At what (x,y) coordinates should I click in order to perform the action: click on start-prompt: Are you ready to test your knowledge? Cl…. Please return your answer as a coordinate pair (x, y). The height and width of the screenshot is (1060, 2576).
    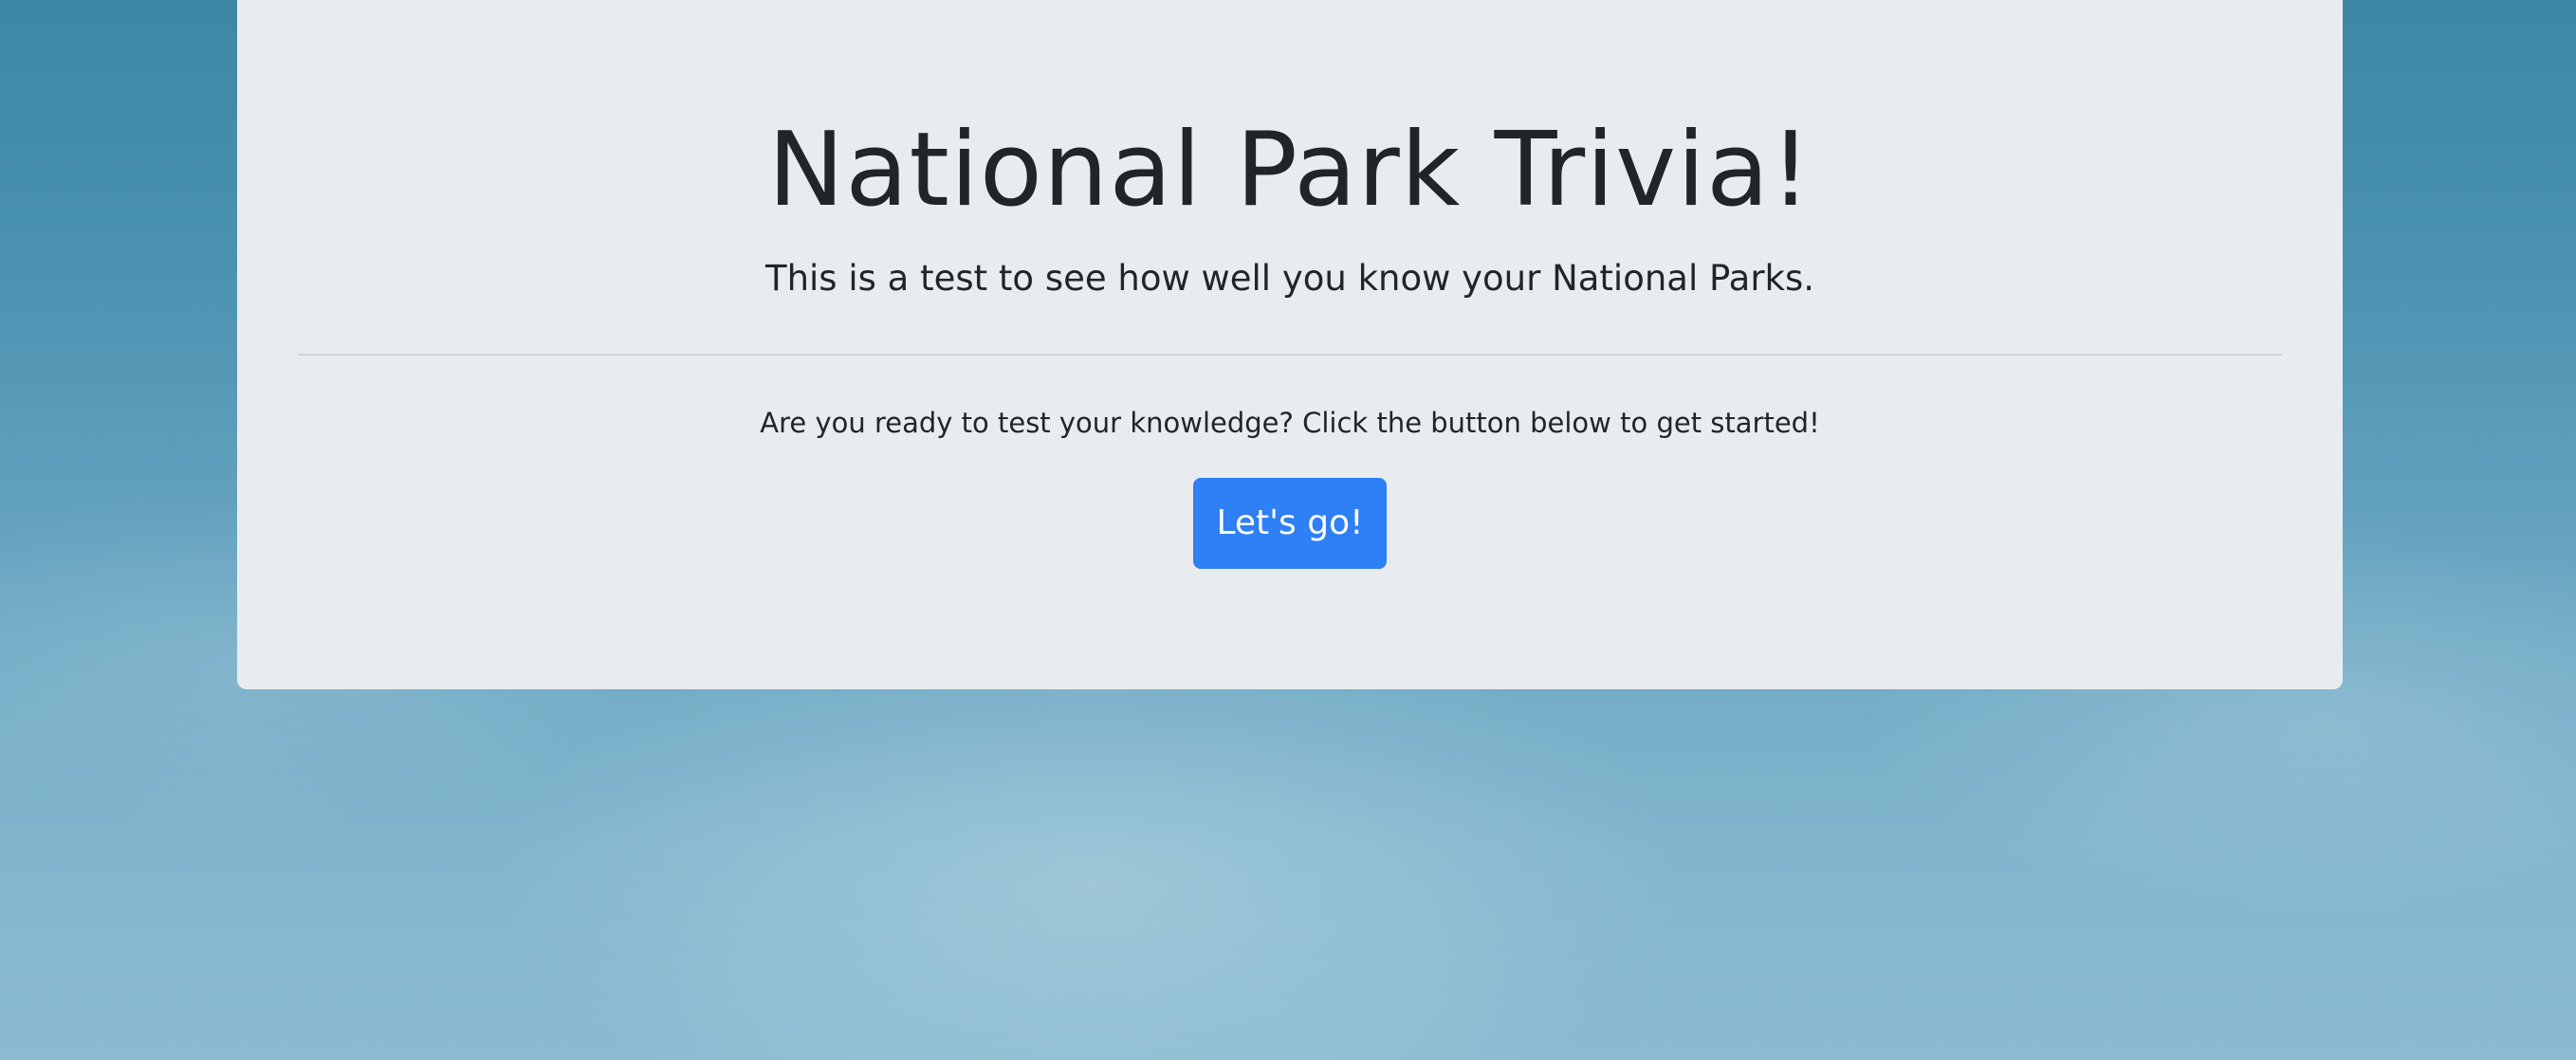
    Looking at the image, I should click on (1290, 423).